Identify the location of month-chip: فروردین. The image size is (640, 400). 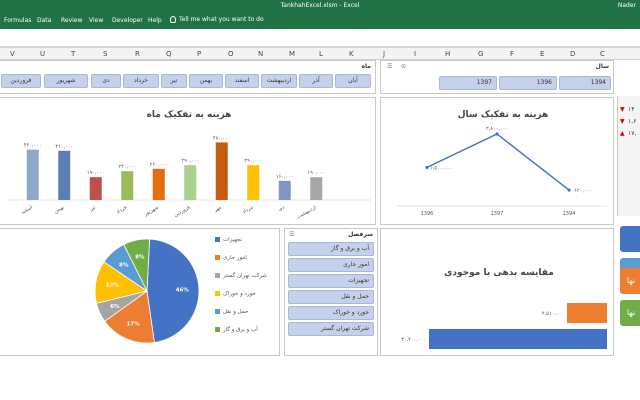
(21, 81).